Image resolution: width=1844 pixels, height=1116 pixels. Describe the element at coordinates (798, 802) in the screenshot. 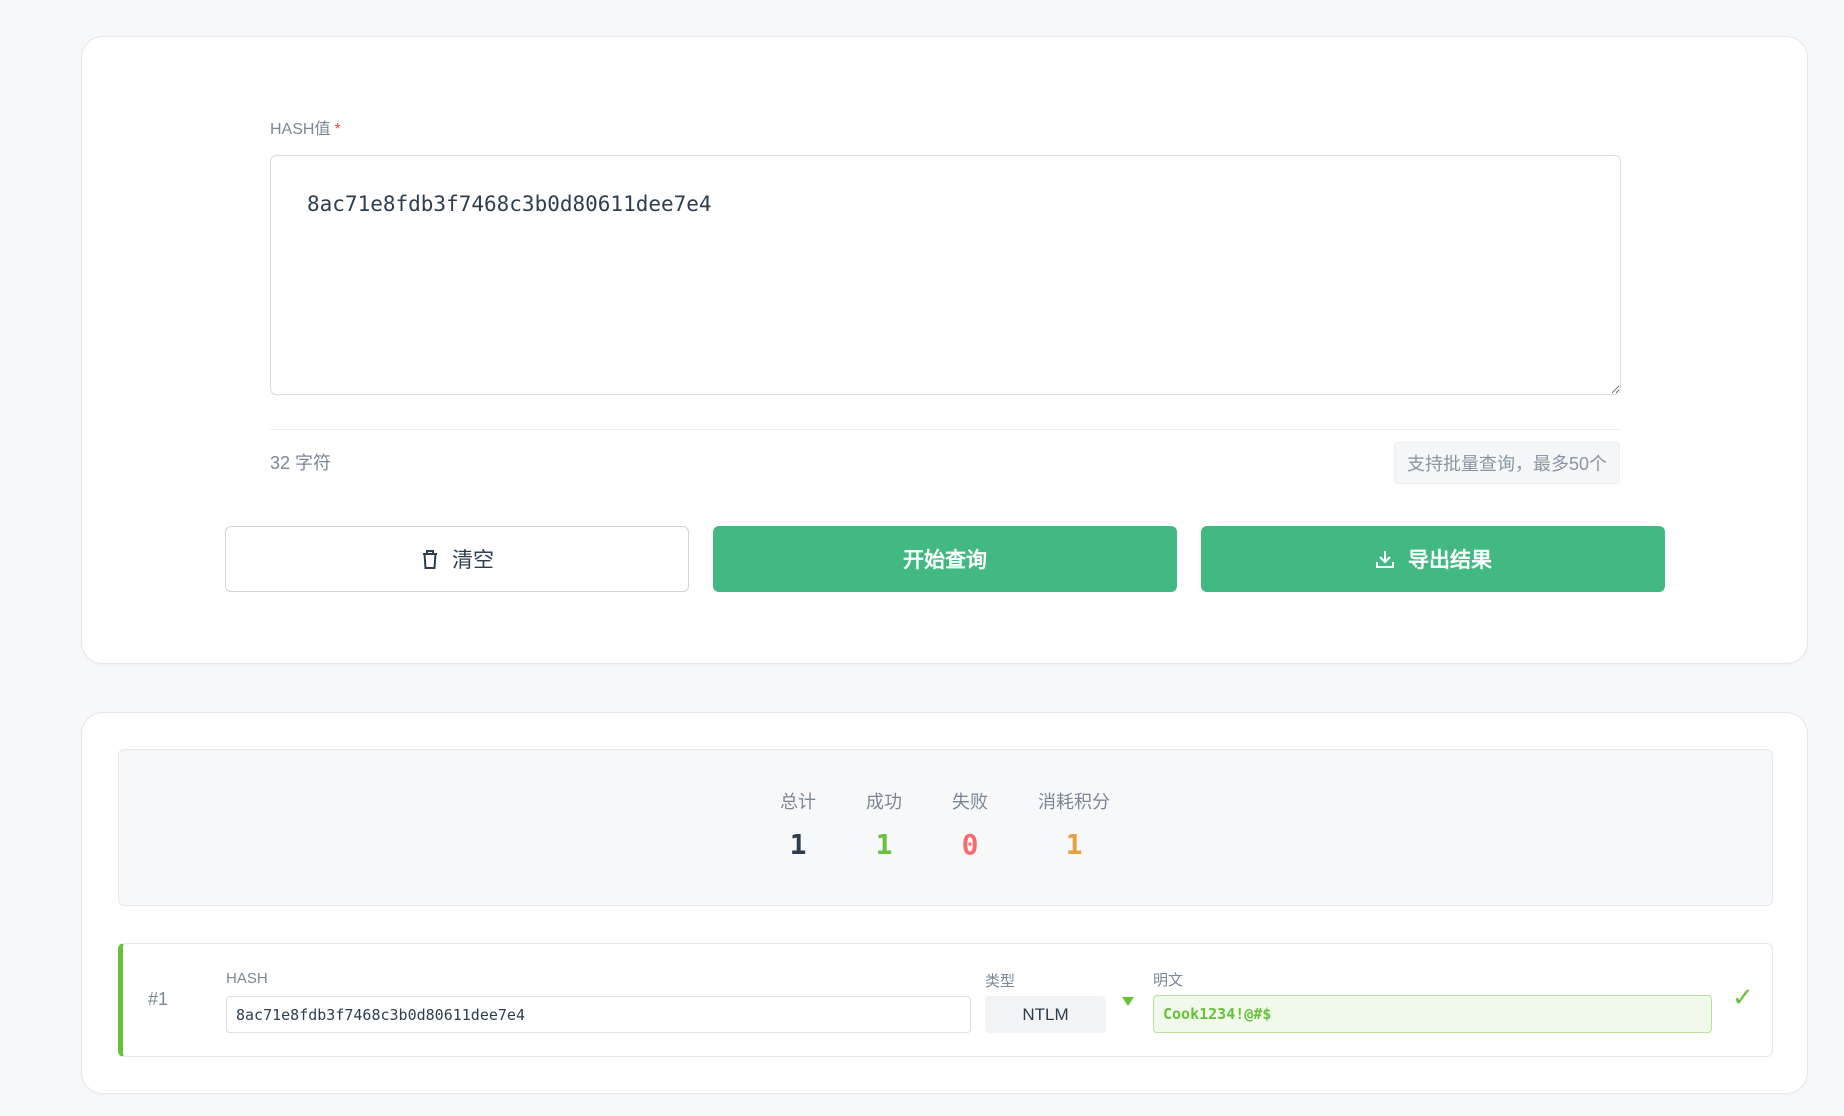

I see `stat-total-label: 总计` at that location.